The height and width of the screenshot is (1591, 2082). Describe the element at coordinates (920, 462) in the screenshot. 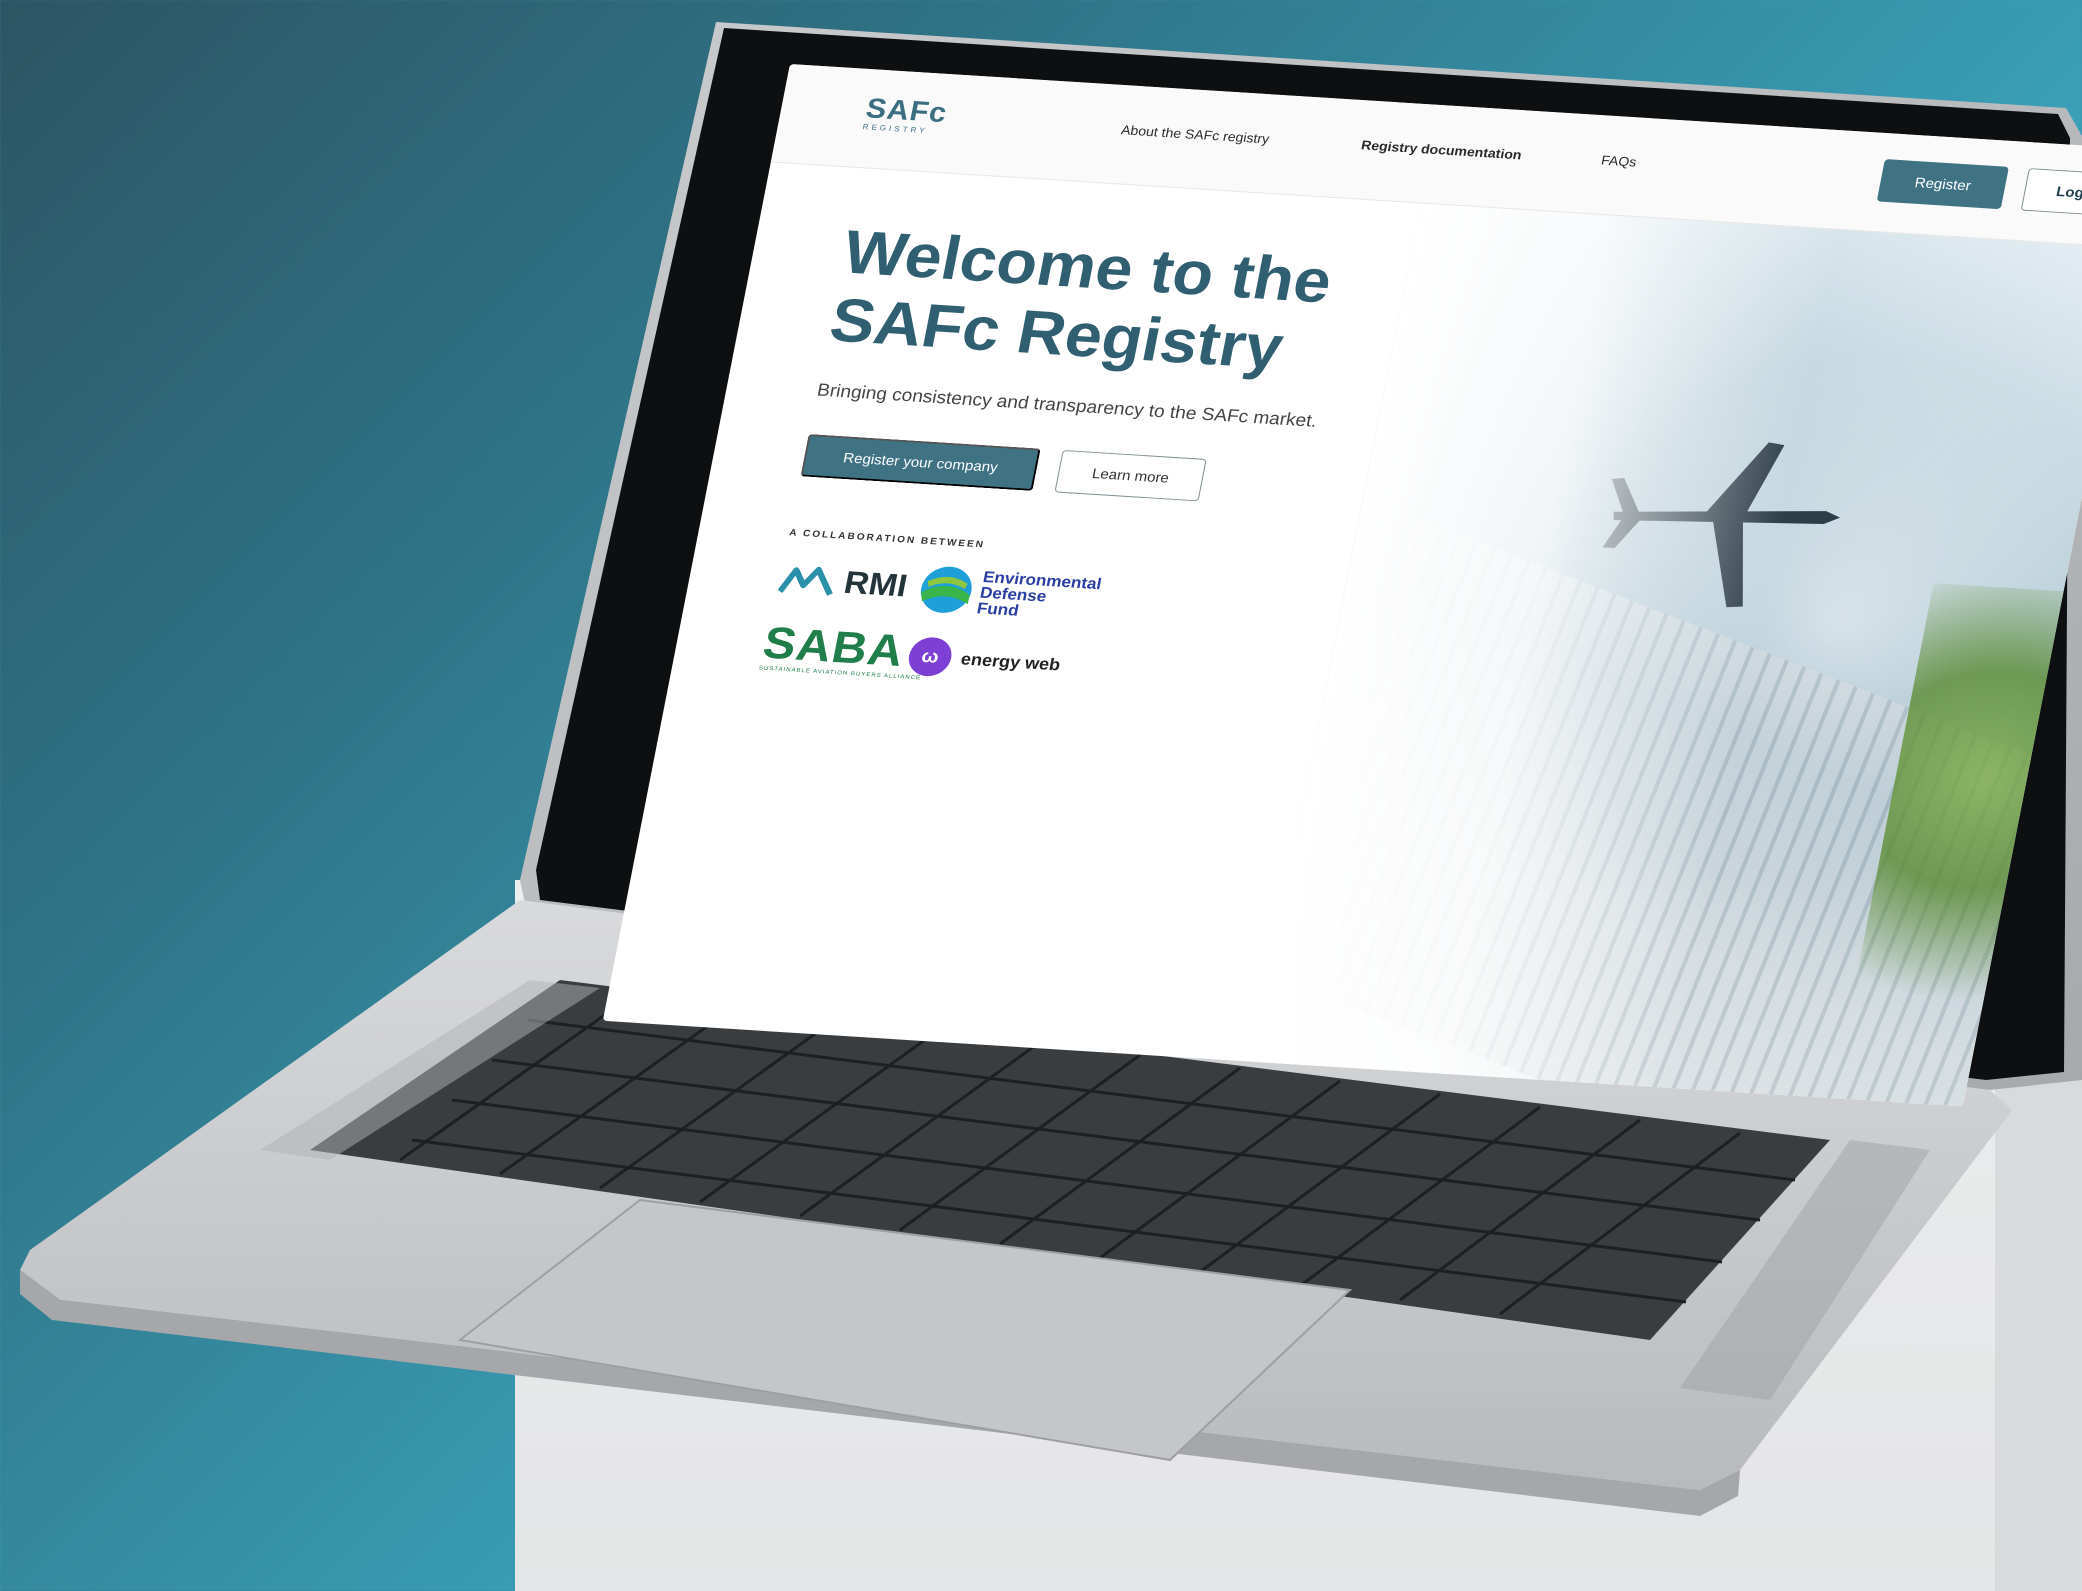

I see `register-company-button: Register your company` at that location.